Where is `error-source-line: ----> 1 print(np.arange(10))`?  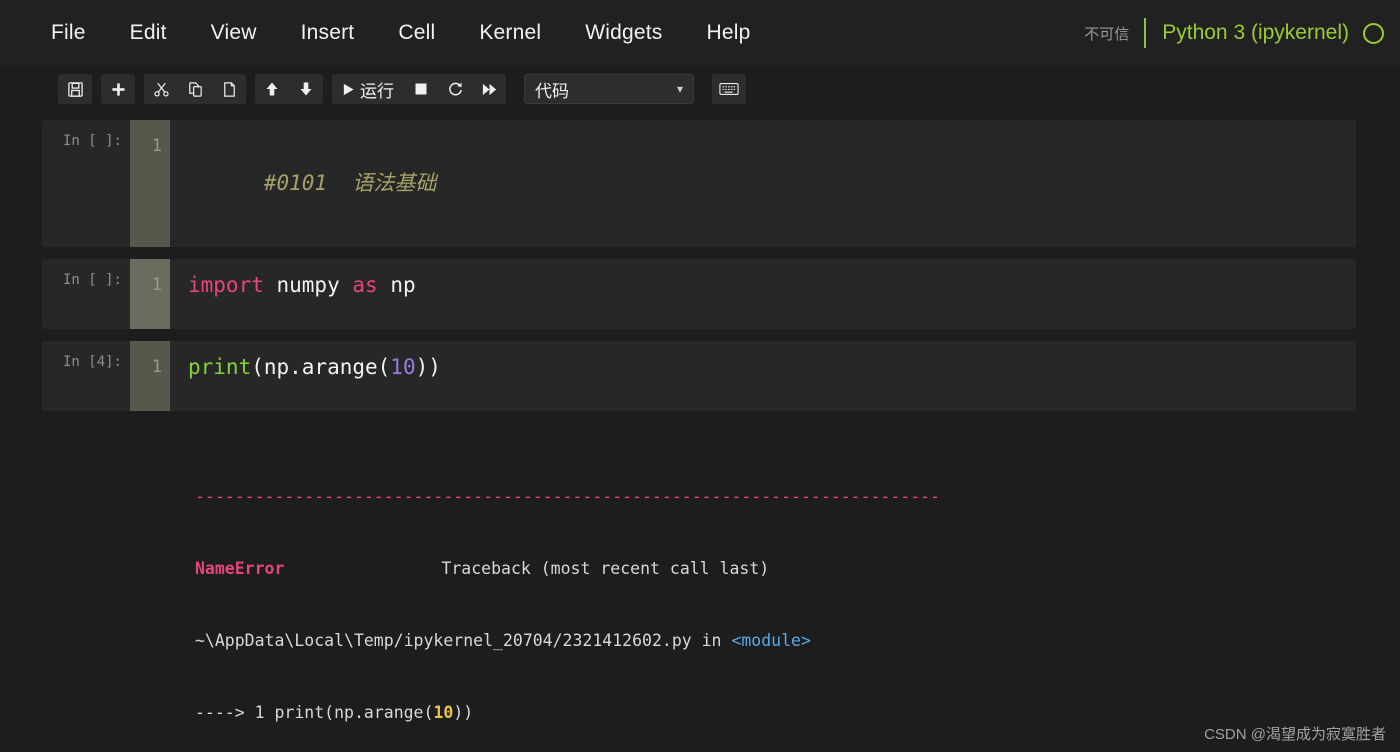 error-source-line: ----> 1 print(np.arange(10)) is located at coordinates (699, 713).